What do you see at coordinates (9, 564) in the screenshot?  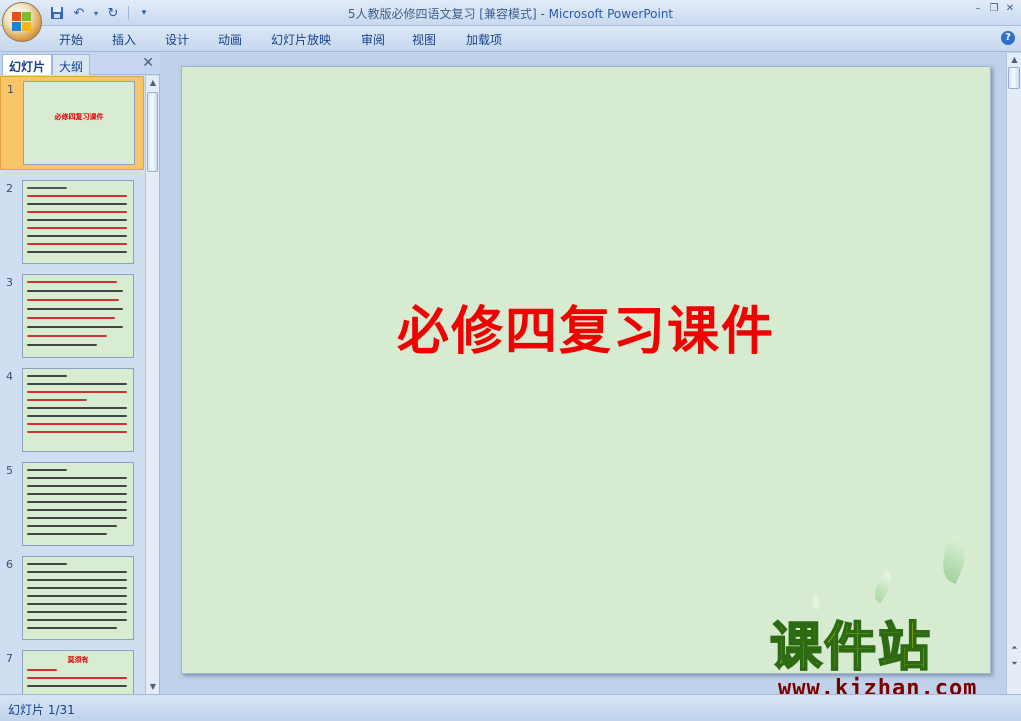 I see `thumbnail-number: 6` at bounding box center [9, 564].